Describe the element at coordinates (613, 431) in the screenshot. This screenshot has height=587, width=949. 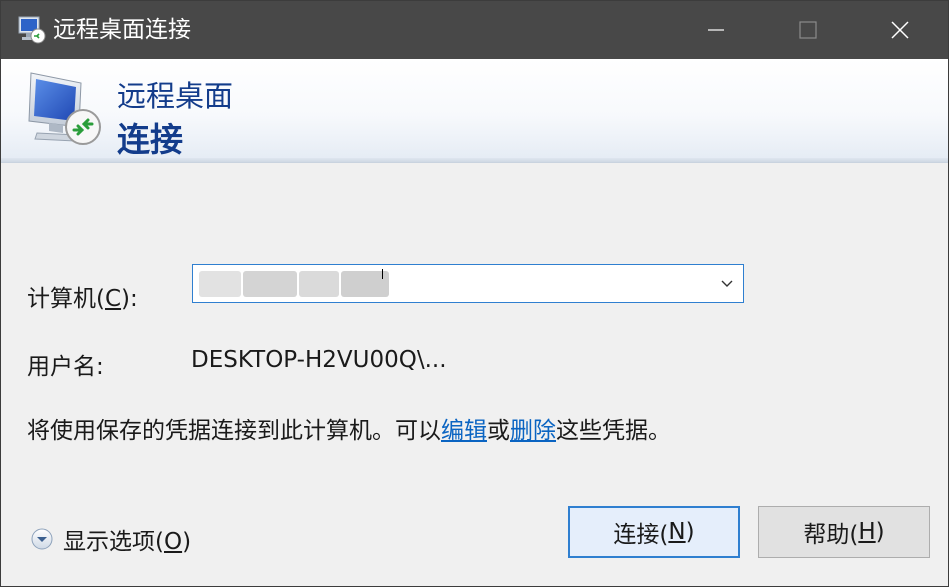
I see `credentials-info-suffix: 这些凭据。` at that location.